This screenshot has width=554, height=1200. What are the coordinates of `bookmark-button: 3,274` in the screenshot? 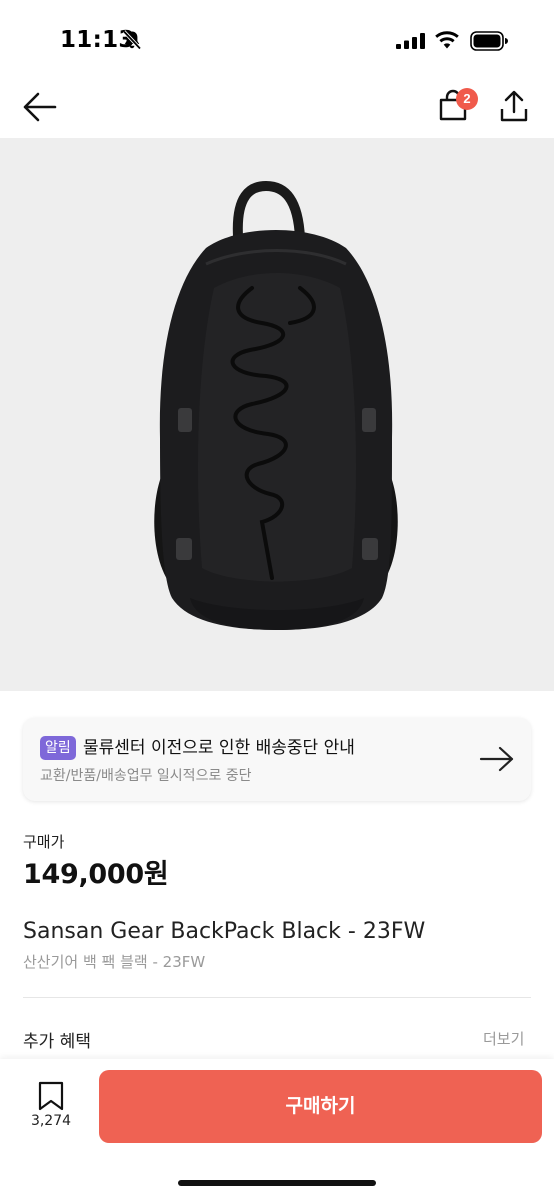 It's located at (51, 1107).